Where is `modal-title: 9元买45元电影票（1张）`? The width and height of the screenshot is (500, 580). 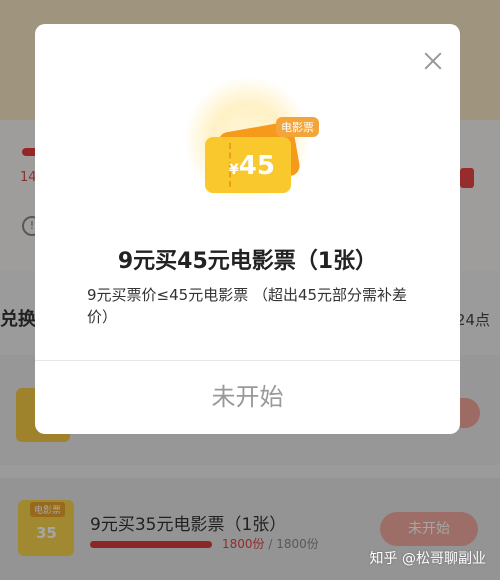 modal-title: 9元买45元电影票（1张） is located at coordinates (247, 261).